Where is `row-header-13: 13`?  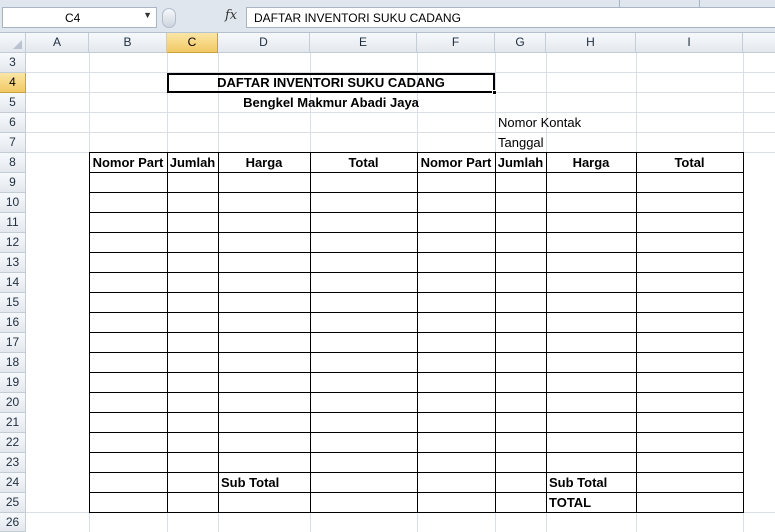 row-header-13: 13 is located at coordinates (13, 263).